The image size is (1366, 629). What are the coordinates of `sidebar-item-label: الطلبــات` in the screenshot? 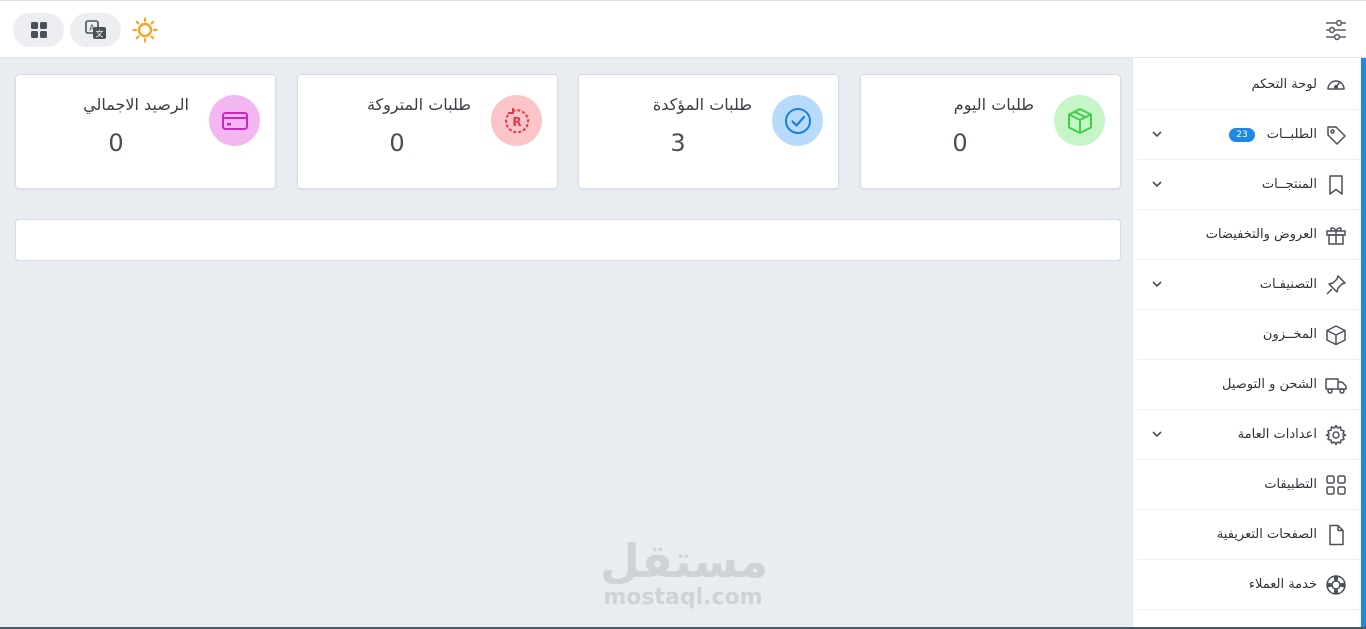 It's located at (1291, 134).